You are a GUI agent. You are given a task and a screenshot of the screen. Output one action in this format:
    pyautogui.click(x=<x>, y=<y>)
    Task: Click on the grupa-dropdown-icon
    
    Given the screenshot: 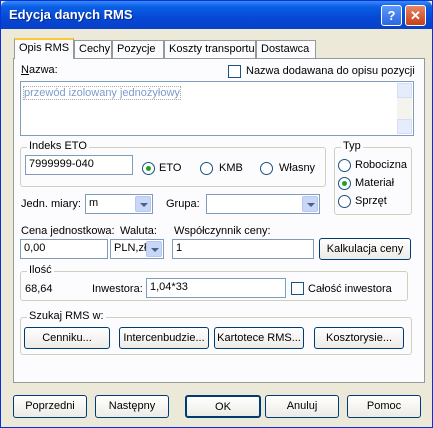 What is the action you would take?
    pyautogui.click(x=310, y=204)
    